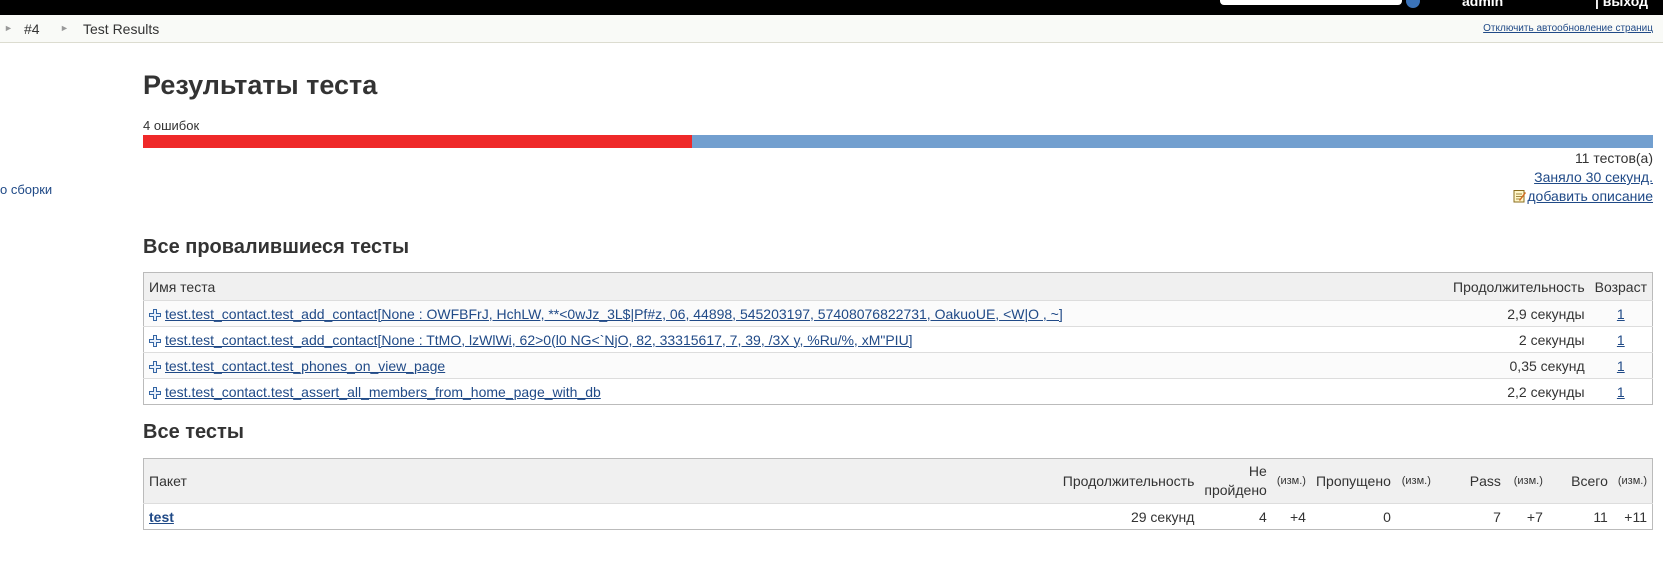 This screenshot has width=1663, height=581. I want to click on add-description-link: добавить описание, so click(1583, 196).